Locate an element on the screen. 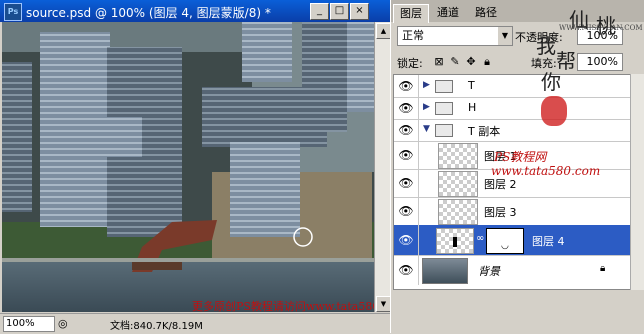  lock-position-icon: ✥ is located at coordinates (471, 62).